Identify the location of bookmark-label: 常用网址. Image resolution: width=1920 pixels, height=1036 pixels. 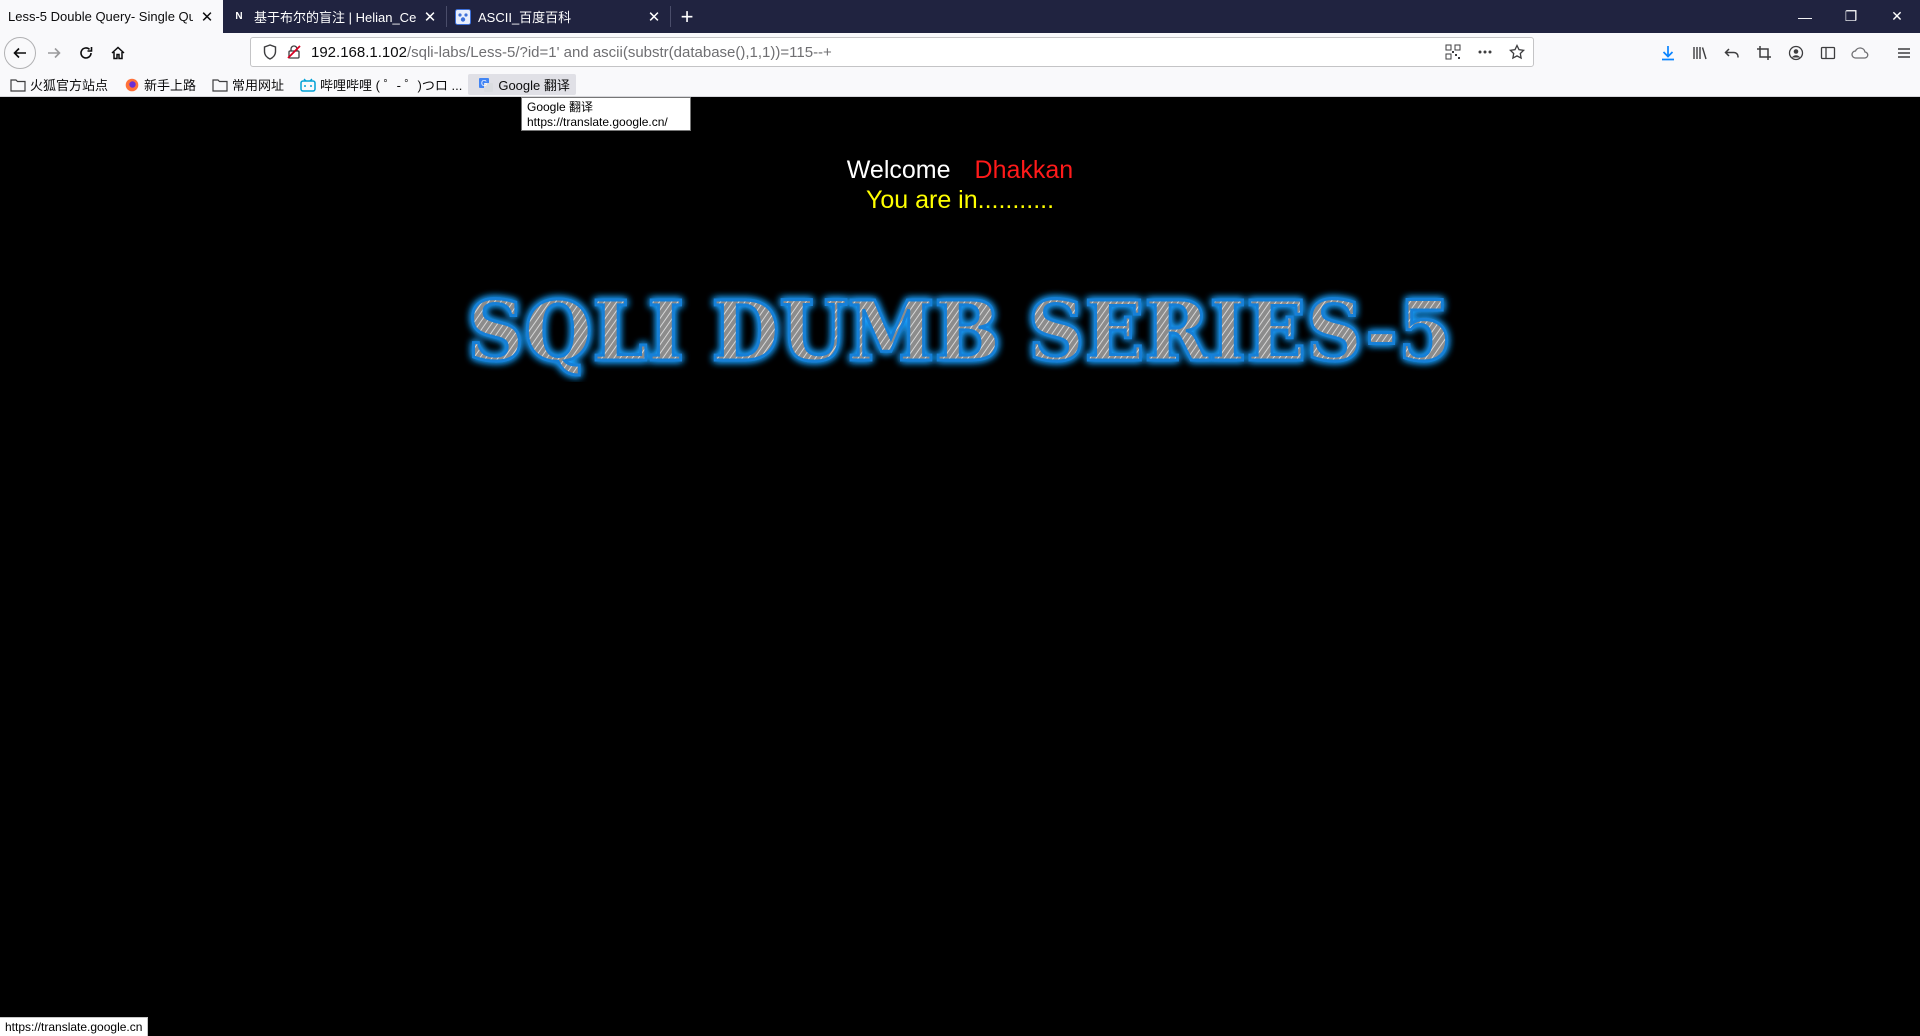
(258, 85).